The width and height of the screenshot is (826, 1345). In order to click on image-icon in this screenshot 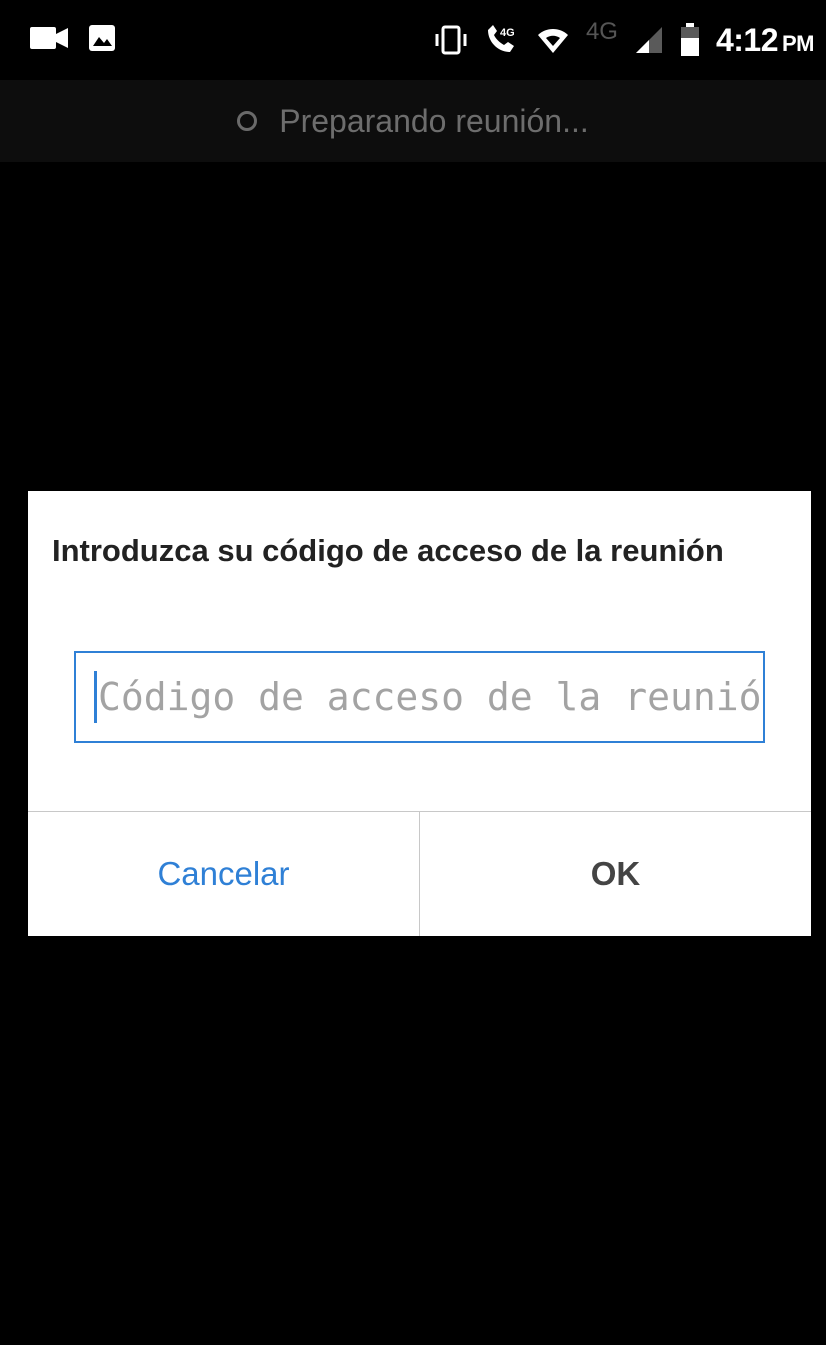, I will do `click(102, 38)`.